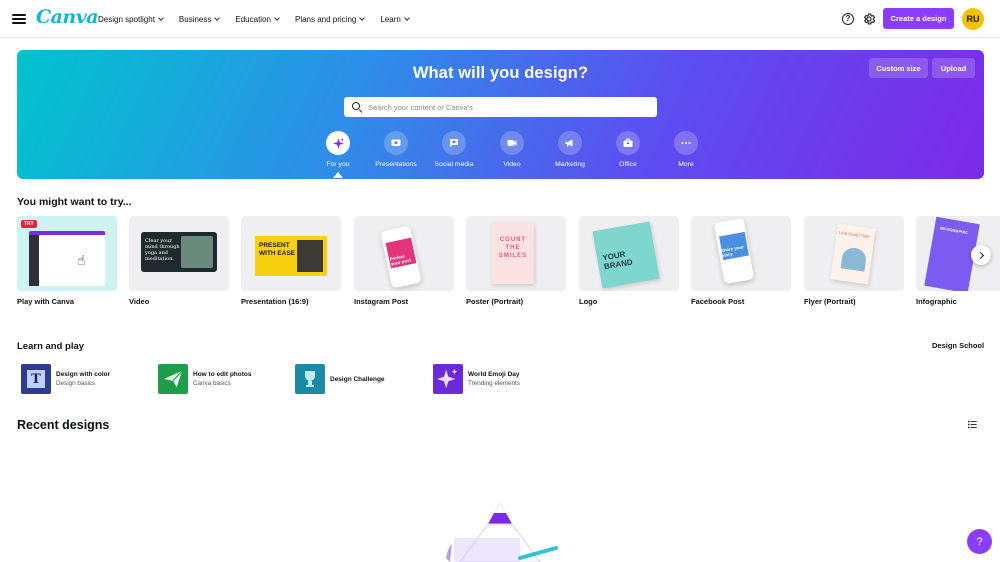  Describe the element at coordinates (512, 107) in the screenshot. I see `search-input` at that location.